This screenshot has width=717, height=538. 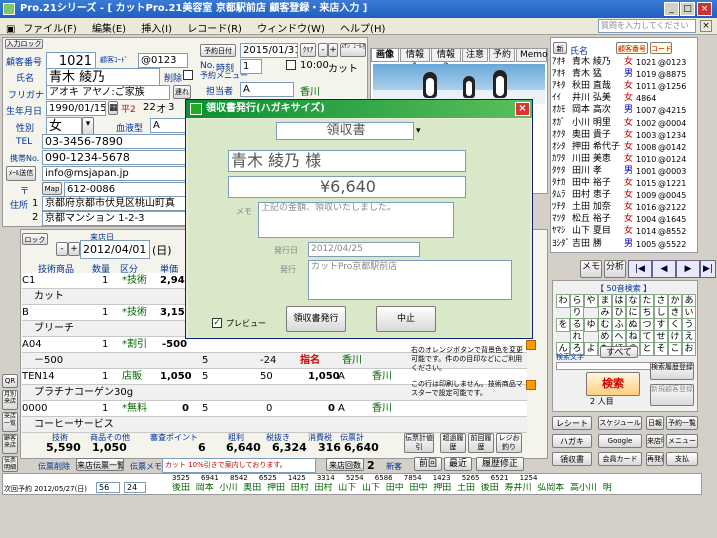 I want to click on zip-field: 612-0086, so click(x=128, y=189).